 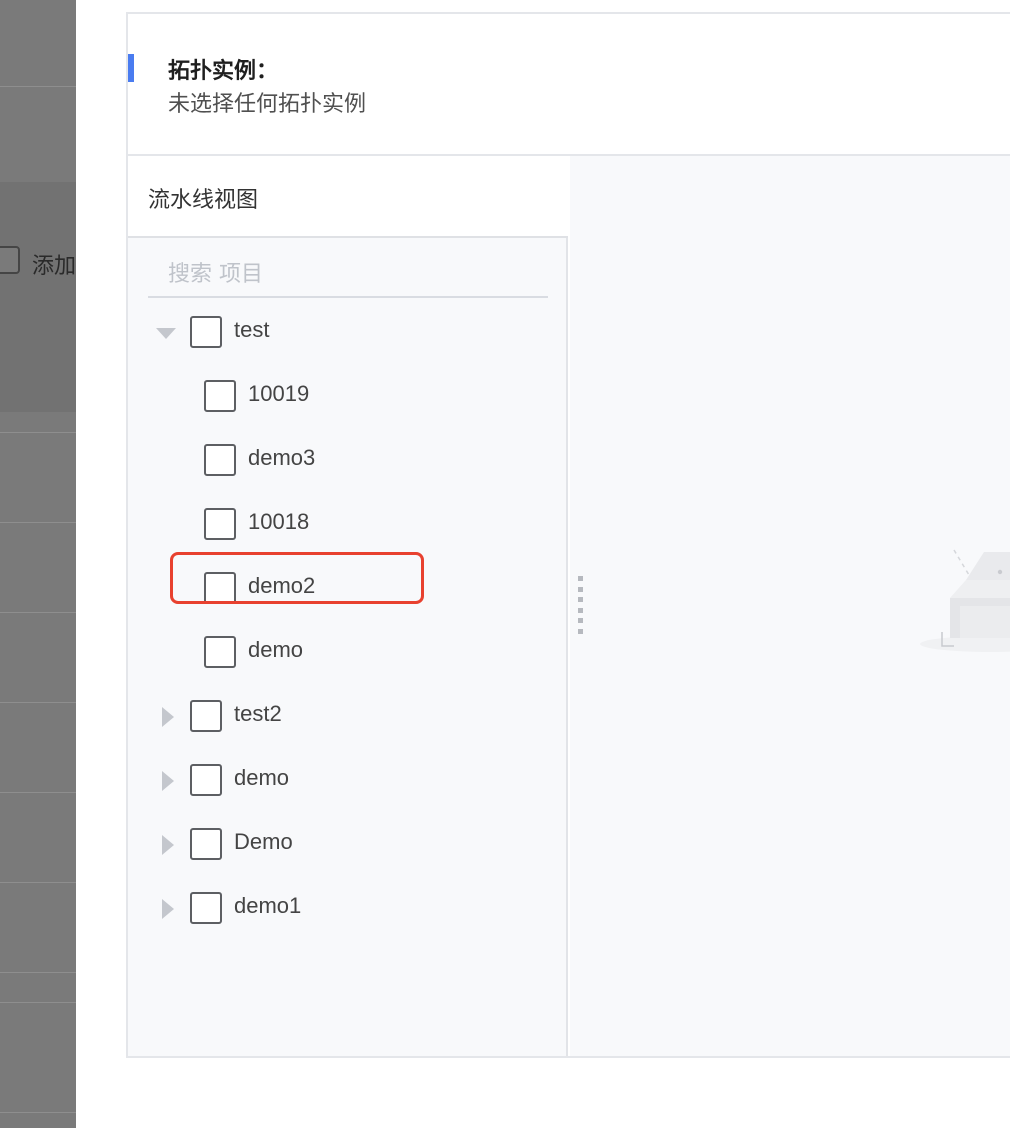 What do you see at coordinates (166, 333) in the screenshot?
I see `caret-down-icon` at bounding box center [166, 333].